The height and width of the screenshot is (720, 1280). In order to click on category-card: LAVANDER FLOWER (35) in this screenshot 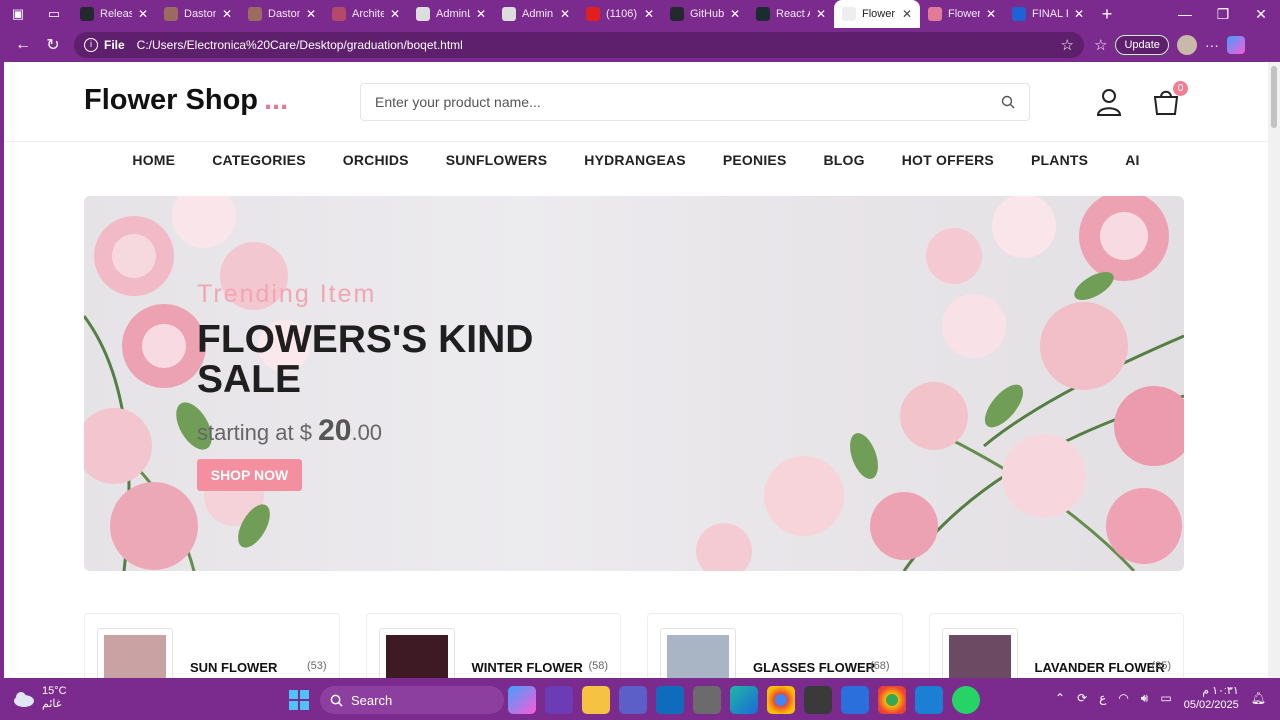, I will do `click(1056, 645)`.